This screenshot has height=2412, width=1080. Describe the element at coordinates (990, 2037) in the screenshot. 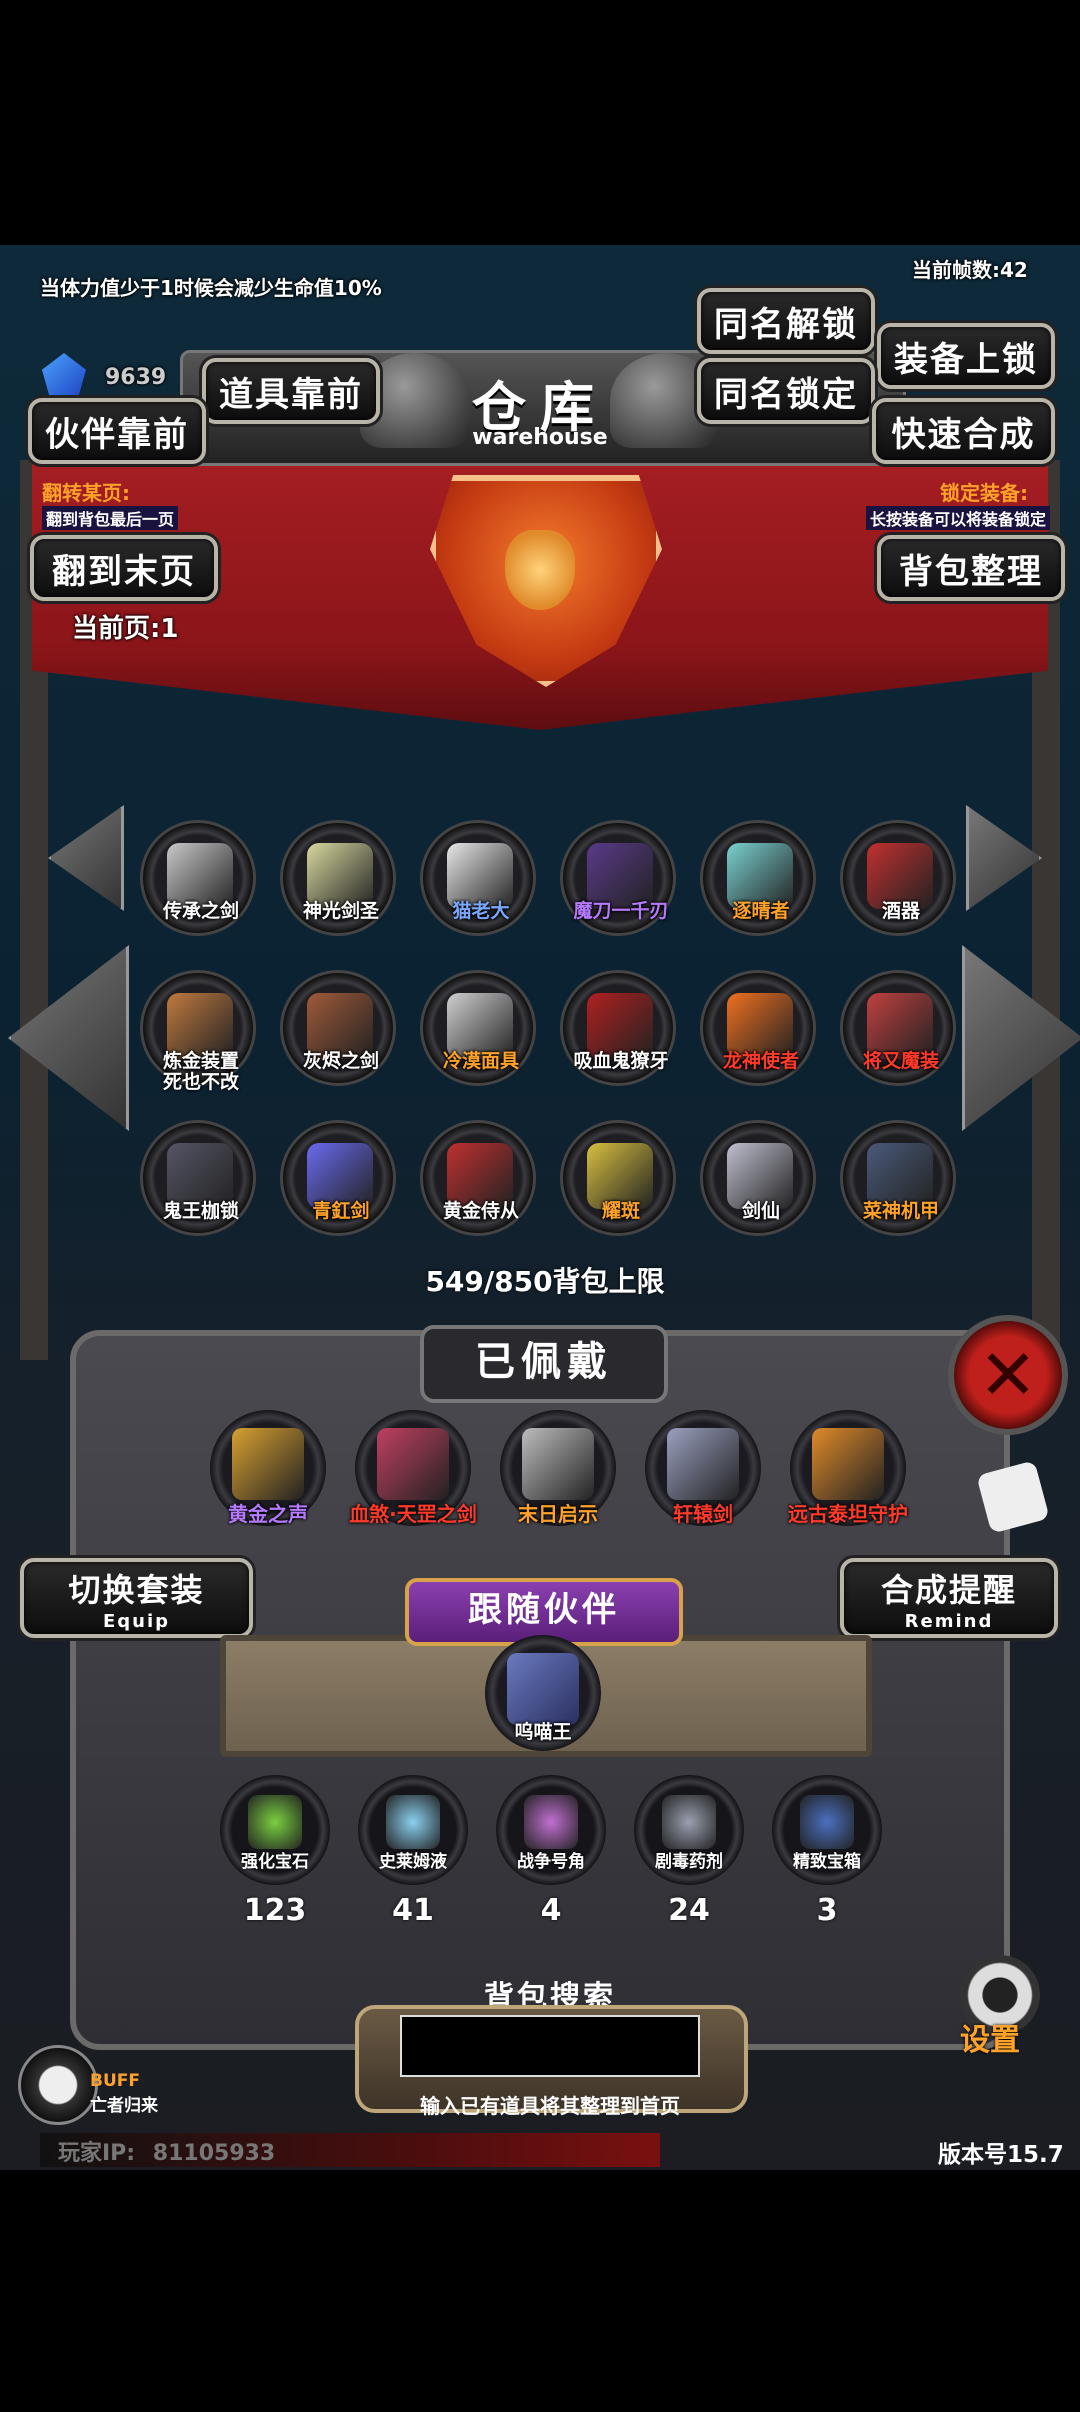

I see `settings-label: 设置` at that location.